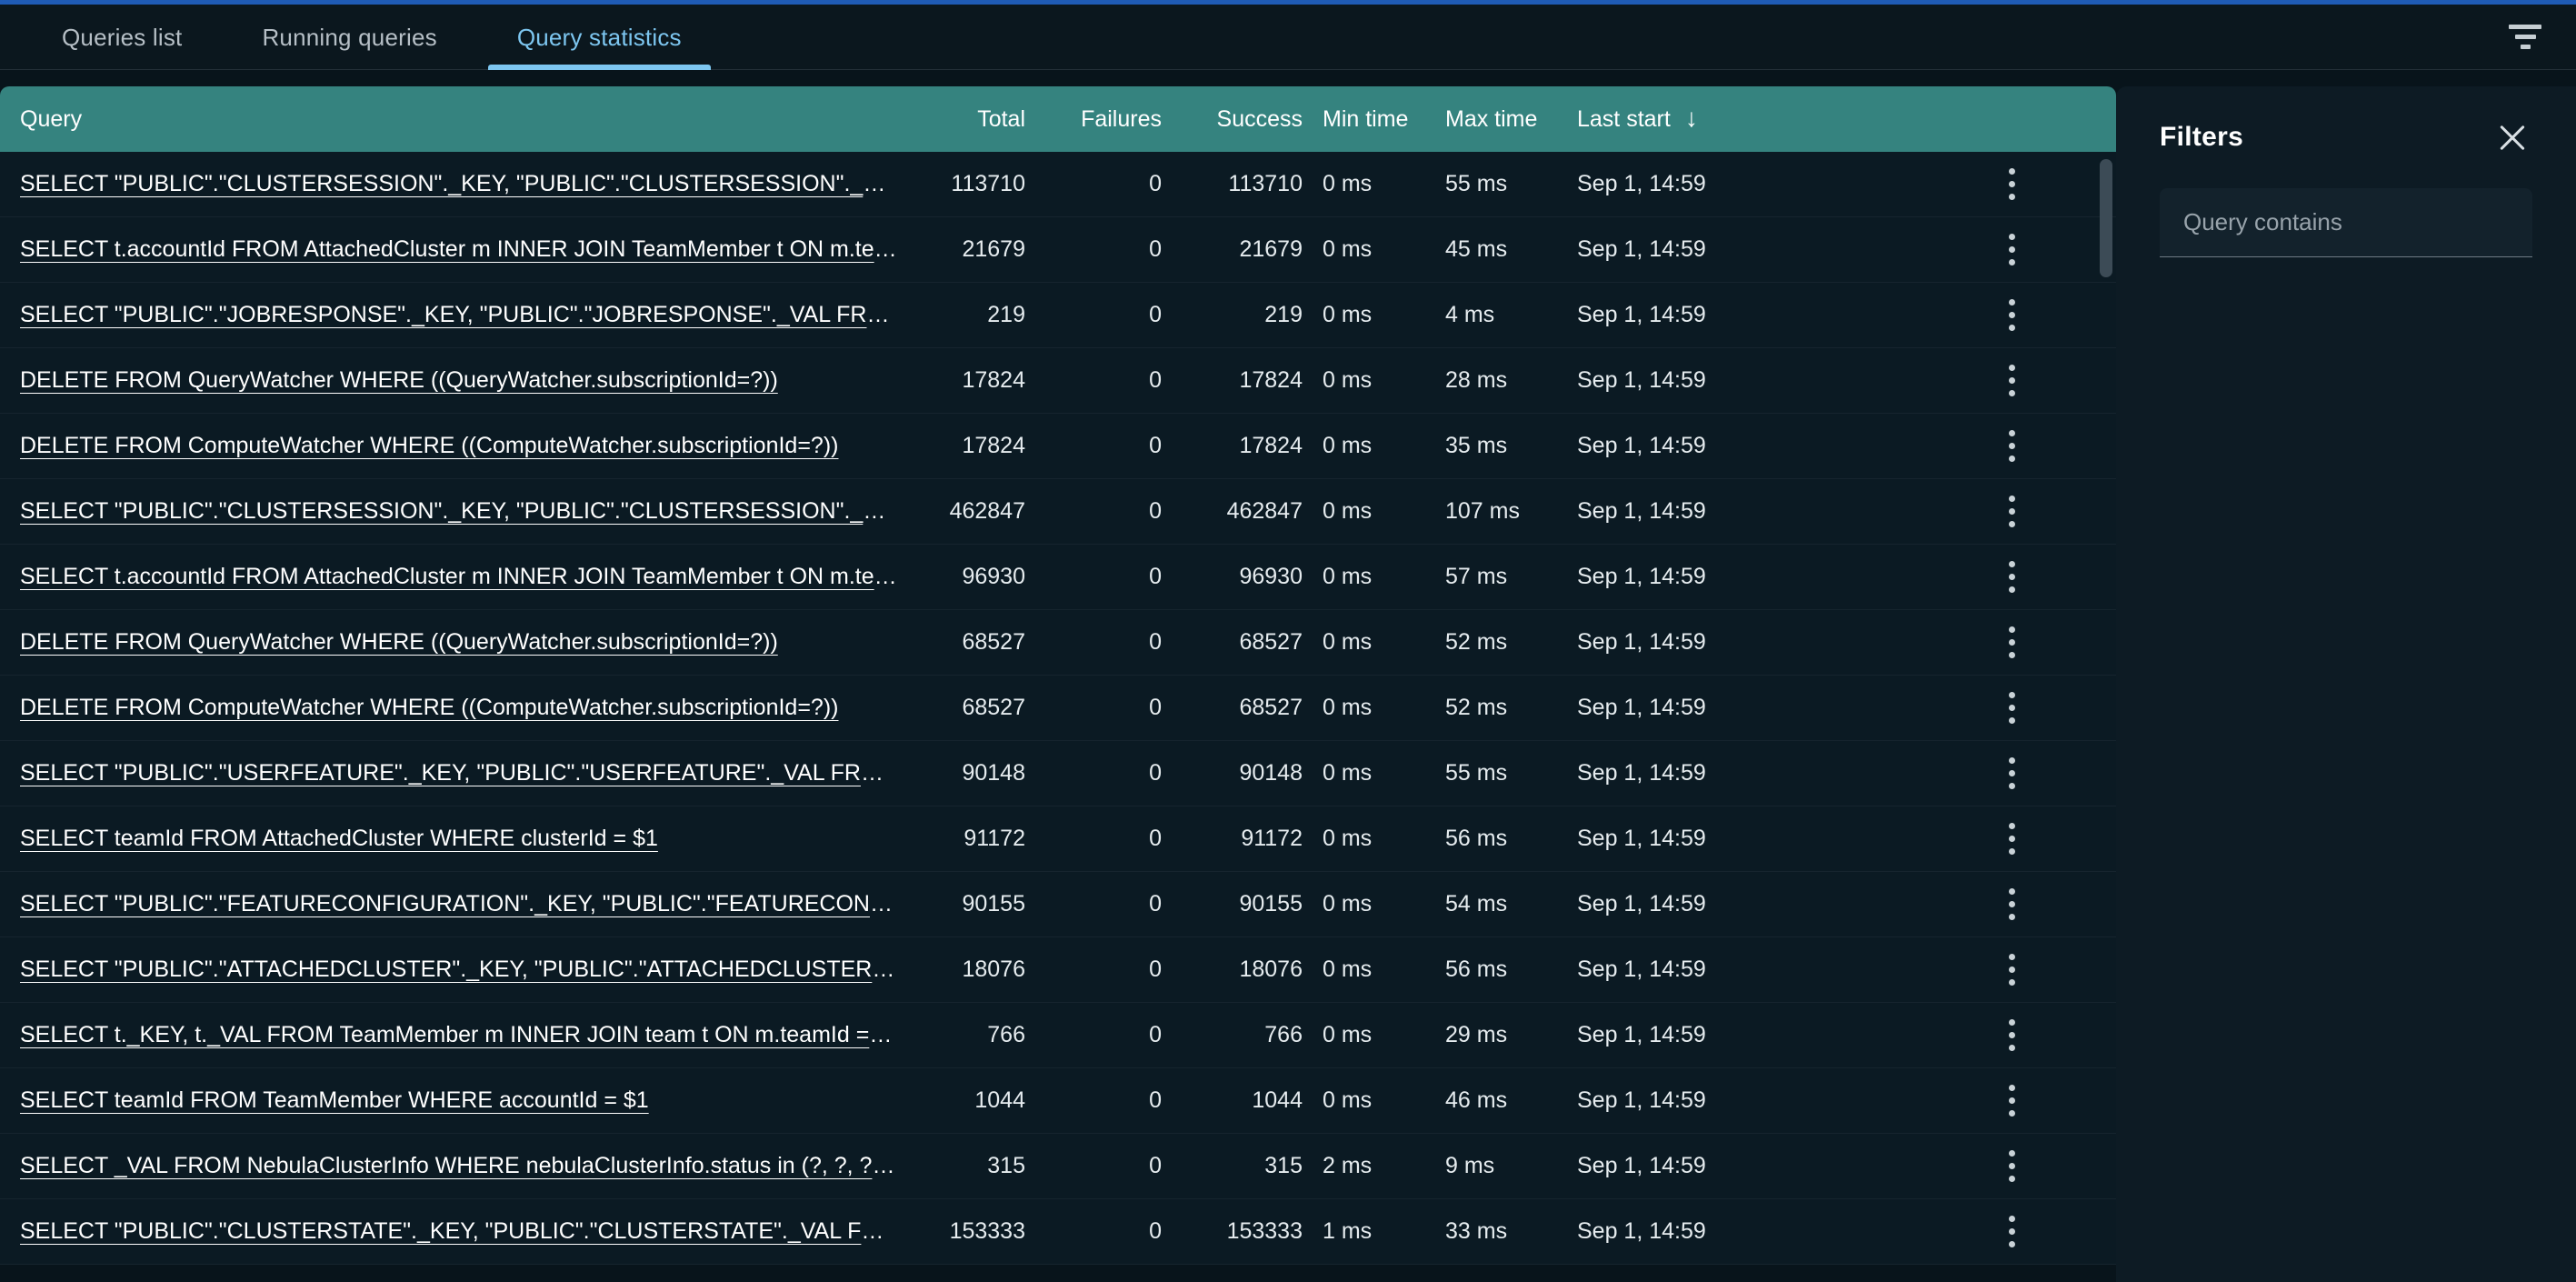 This screenshot has height=1282, width=2576. I want to click on table-scrollbar-thumb, so click(2106, 218).